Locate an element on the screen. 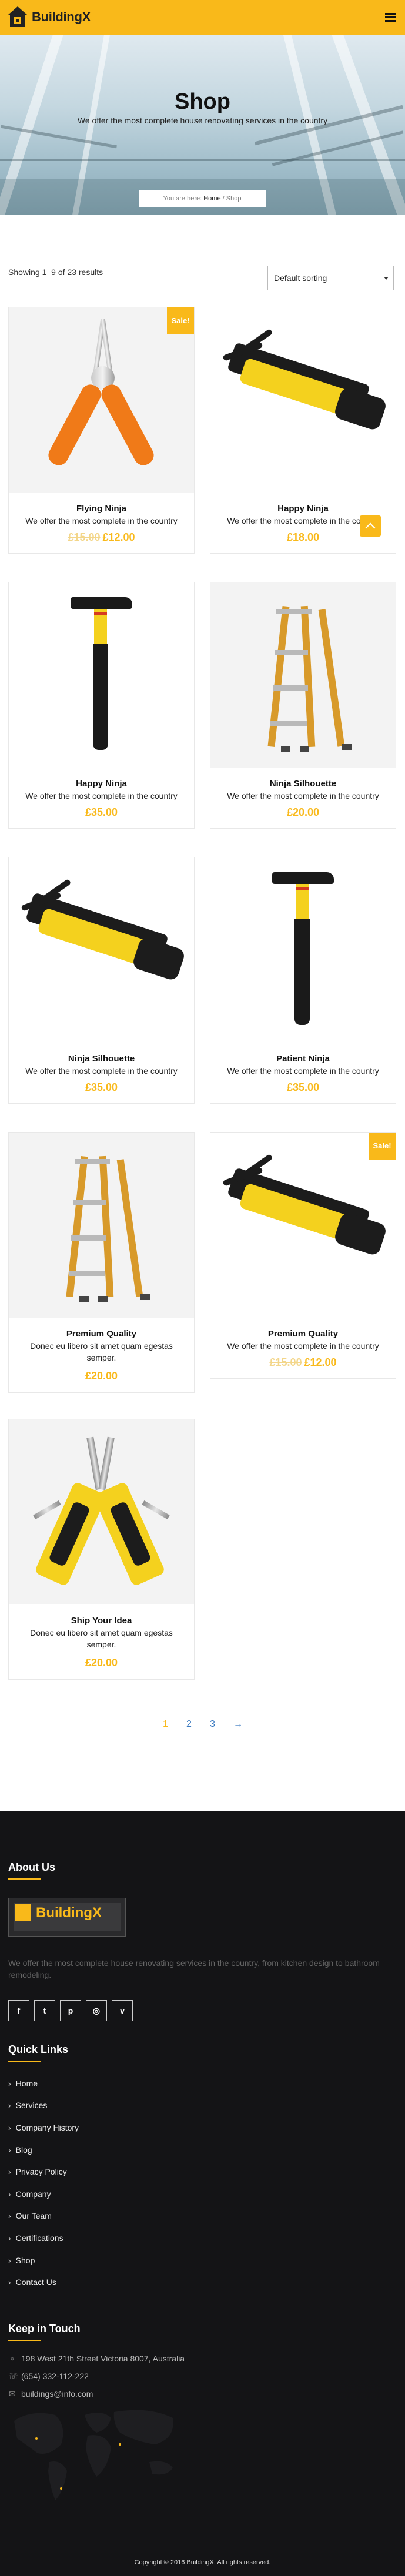 The width and height of the screenshot is (405, 2576). sort-select: Default sorting is located at coordinates (331, 278).